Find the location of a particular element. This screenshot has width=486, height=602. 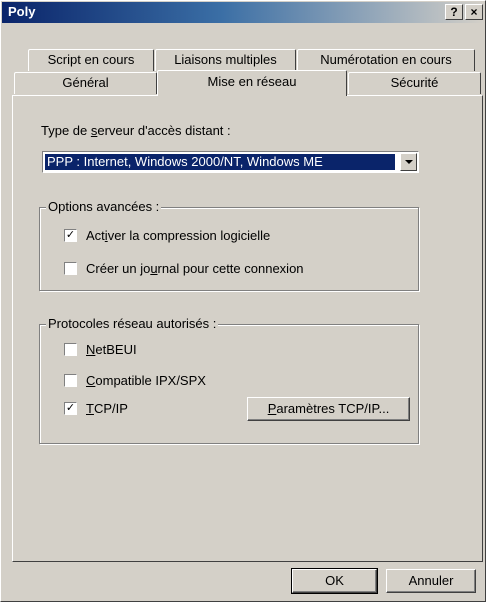

protocols-title: Protocoles réseau autorisés : is located at coordinates (132, 323).